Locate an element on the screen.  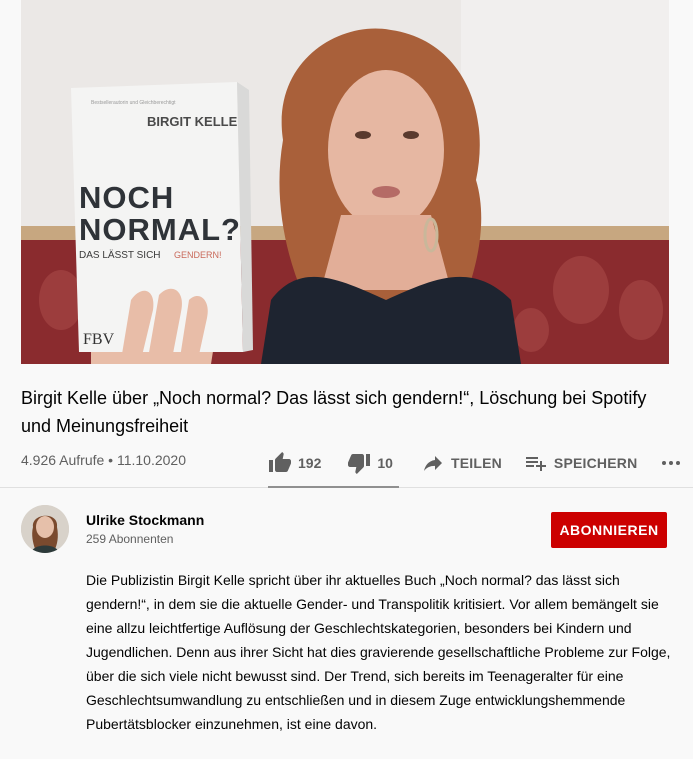
share-button: TEILEN is located at coordinates (461, 463).